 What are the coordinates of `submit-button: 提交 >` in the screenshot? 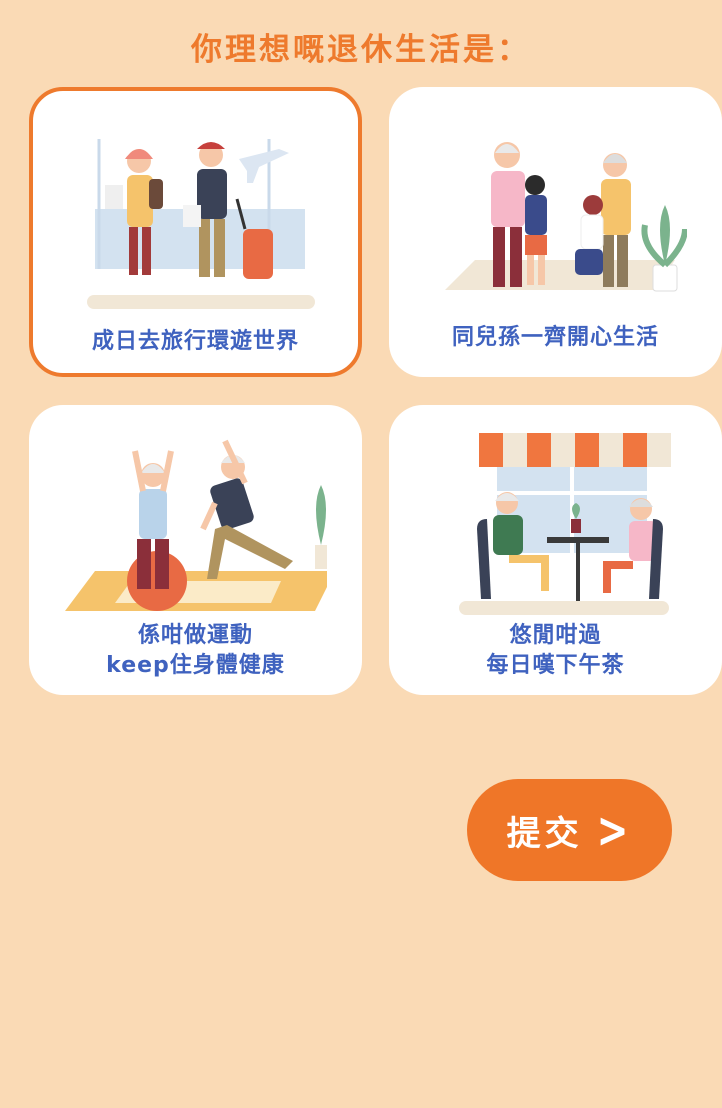 It's located at (569, 830).